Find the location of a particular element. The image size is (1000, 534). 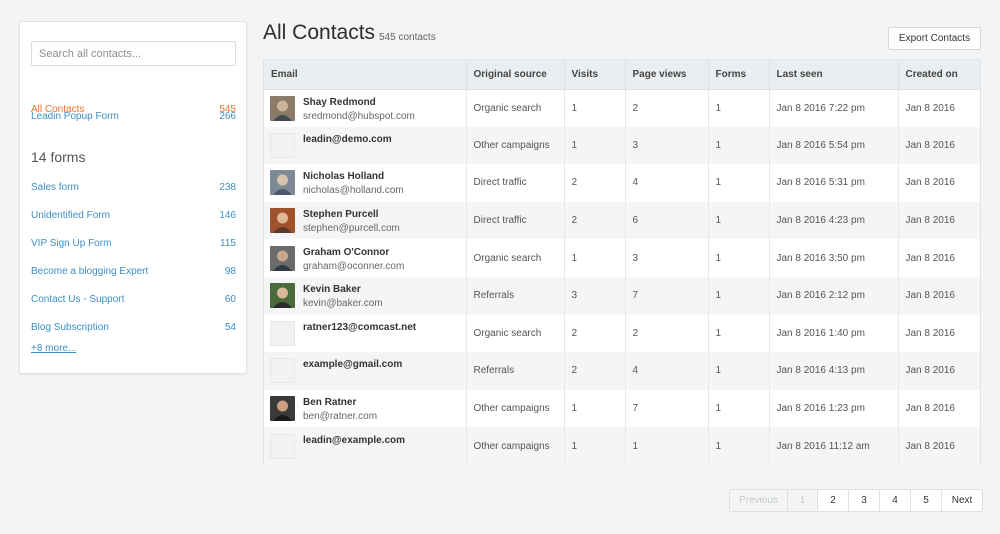

visits-cell: 1 is located at coordinates (595, 408).